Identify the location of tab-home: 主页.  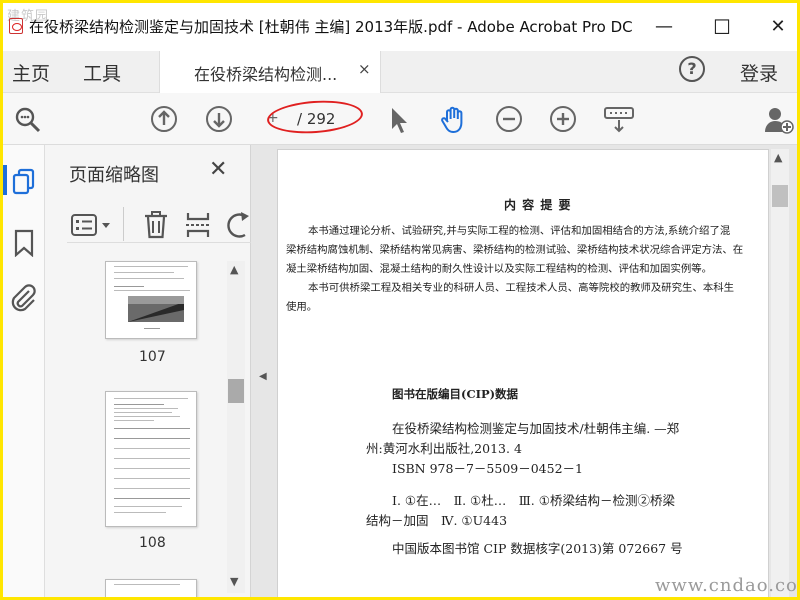
(31, 72).